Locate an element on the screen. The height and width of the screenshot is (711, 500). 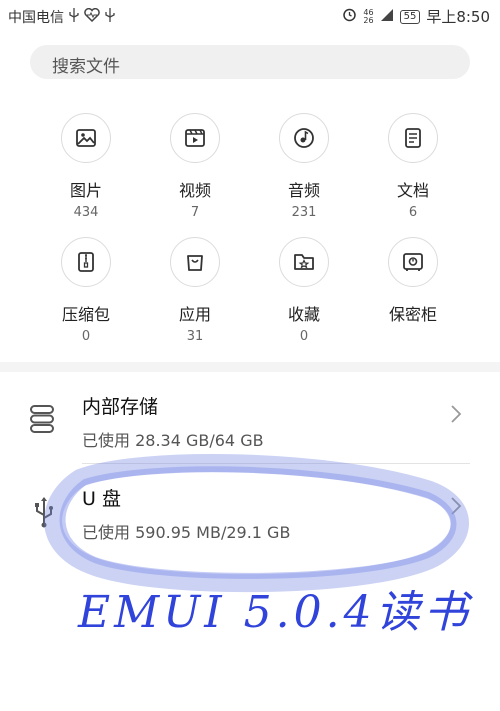
category-images: 图片 434 is located at coordinates (86, 166).